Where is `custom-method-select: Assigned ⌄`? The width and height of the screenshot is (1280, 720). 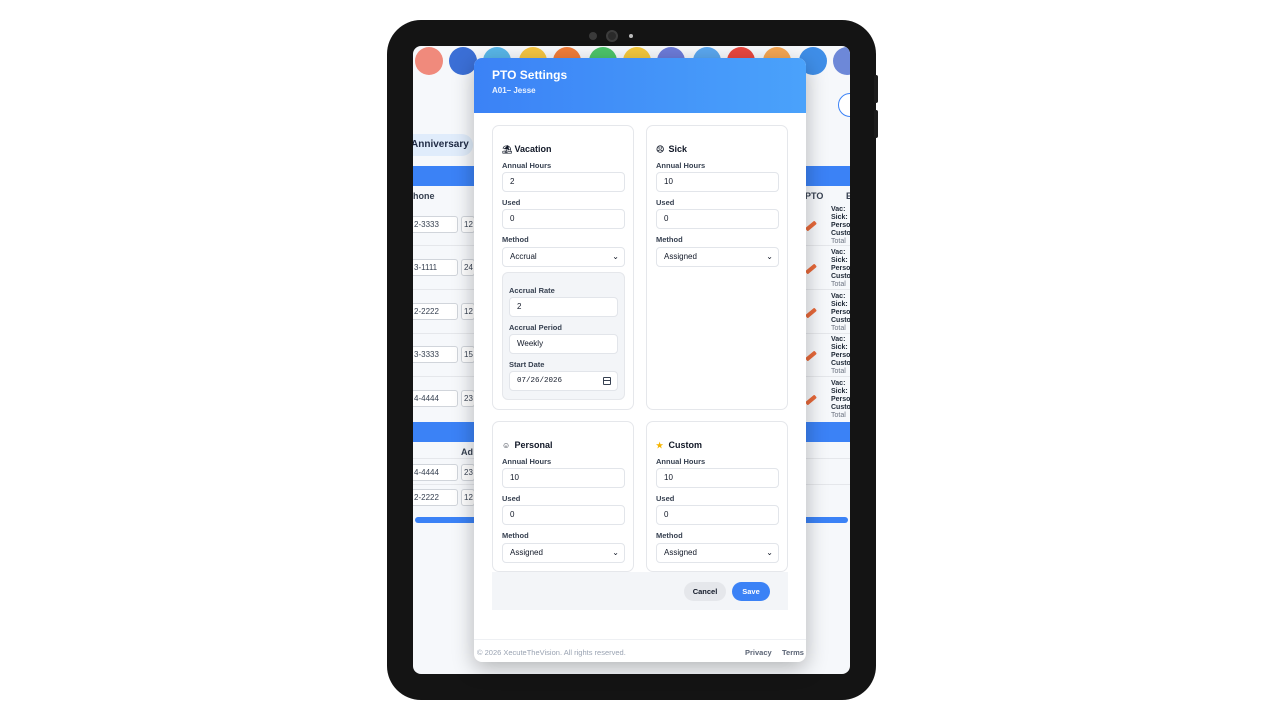 custom-method-select: Assigned ⌄ is located at coordinates (717, 553).